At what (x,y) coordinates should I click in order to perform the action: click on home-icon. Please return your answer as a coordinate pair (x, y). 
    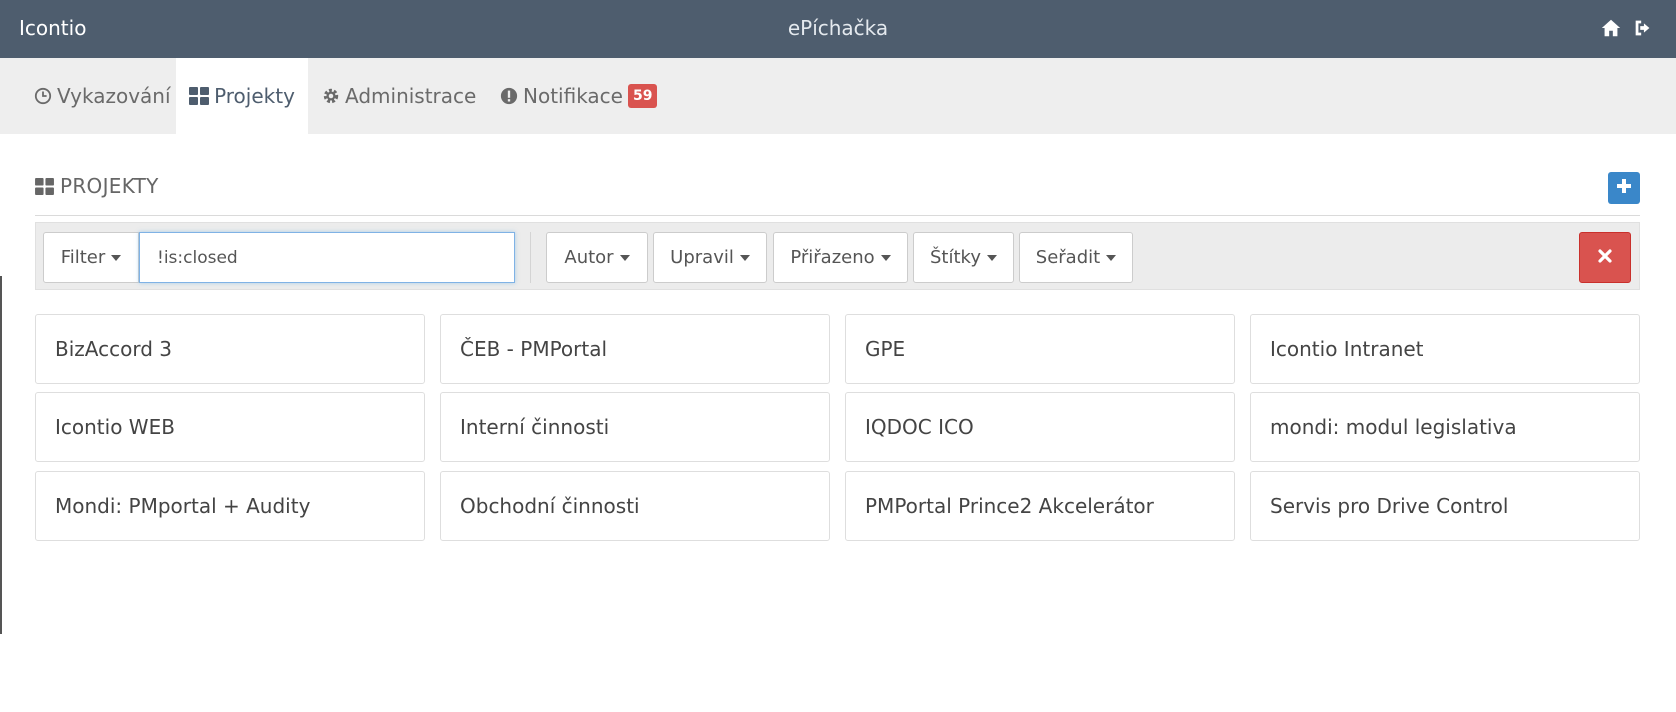
    Looking at the image, I should click on (1611, 28).